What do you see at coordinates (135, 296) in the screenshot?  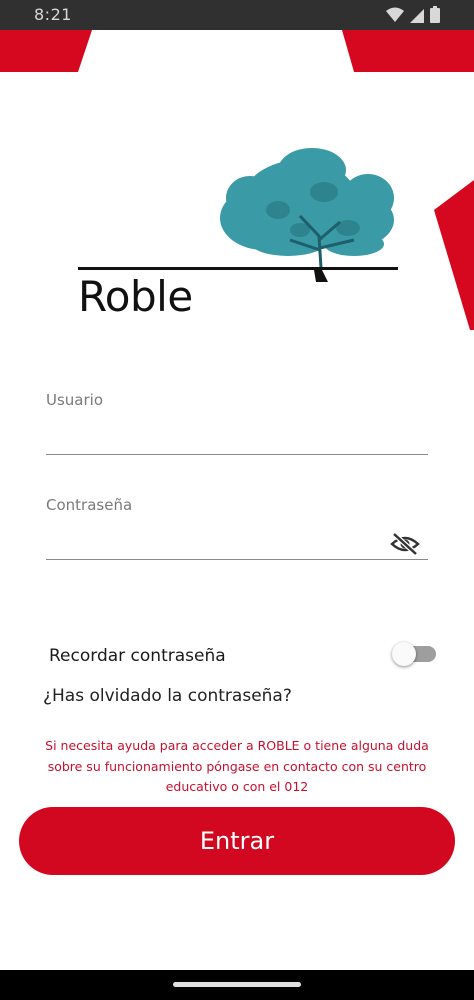 I see `app-logo-text: Roble` at bounding box center [135, 296].